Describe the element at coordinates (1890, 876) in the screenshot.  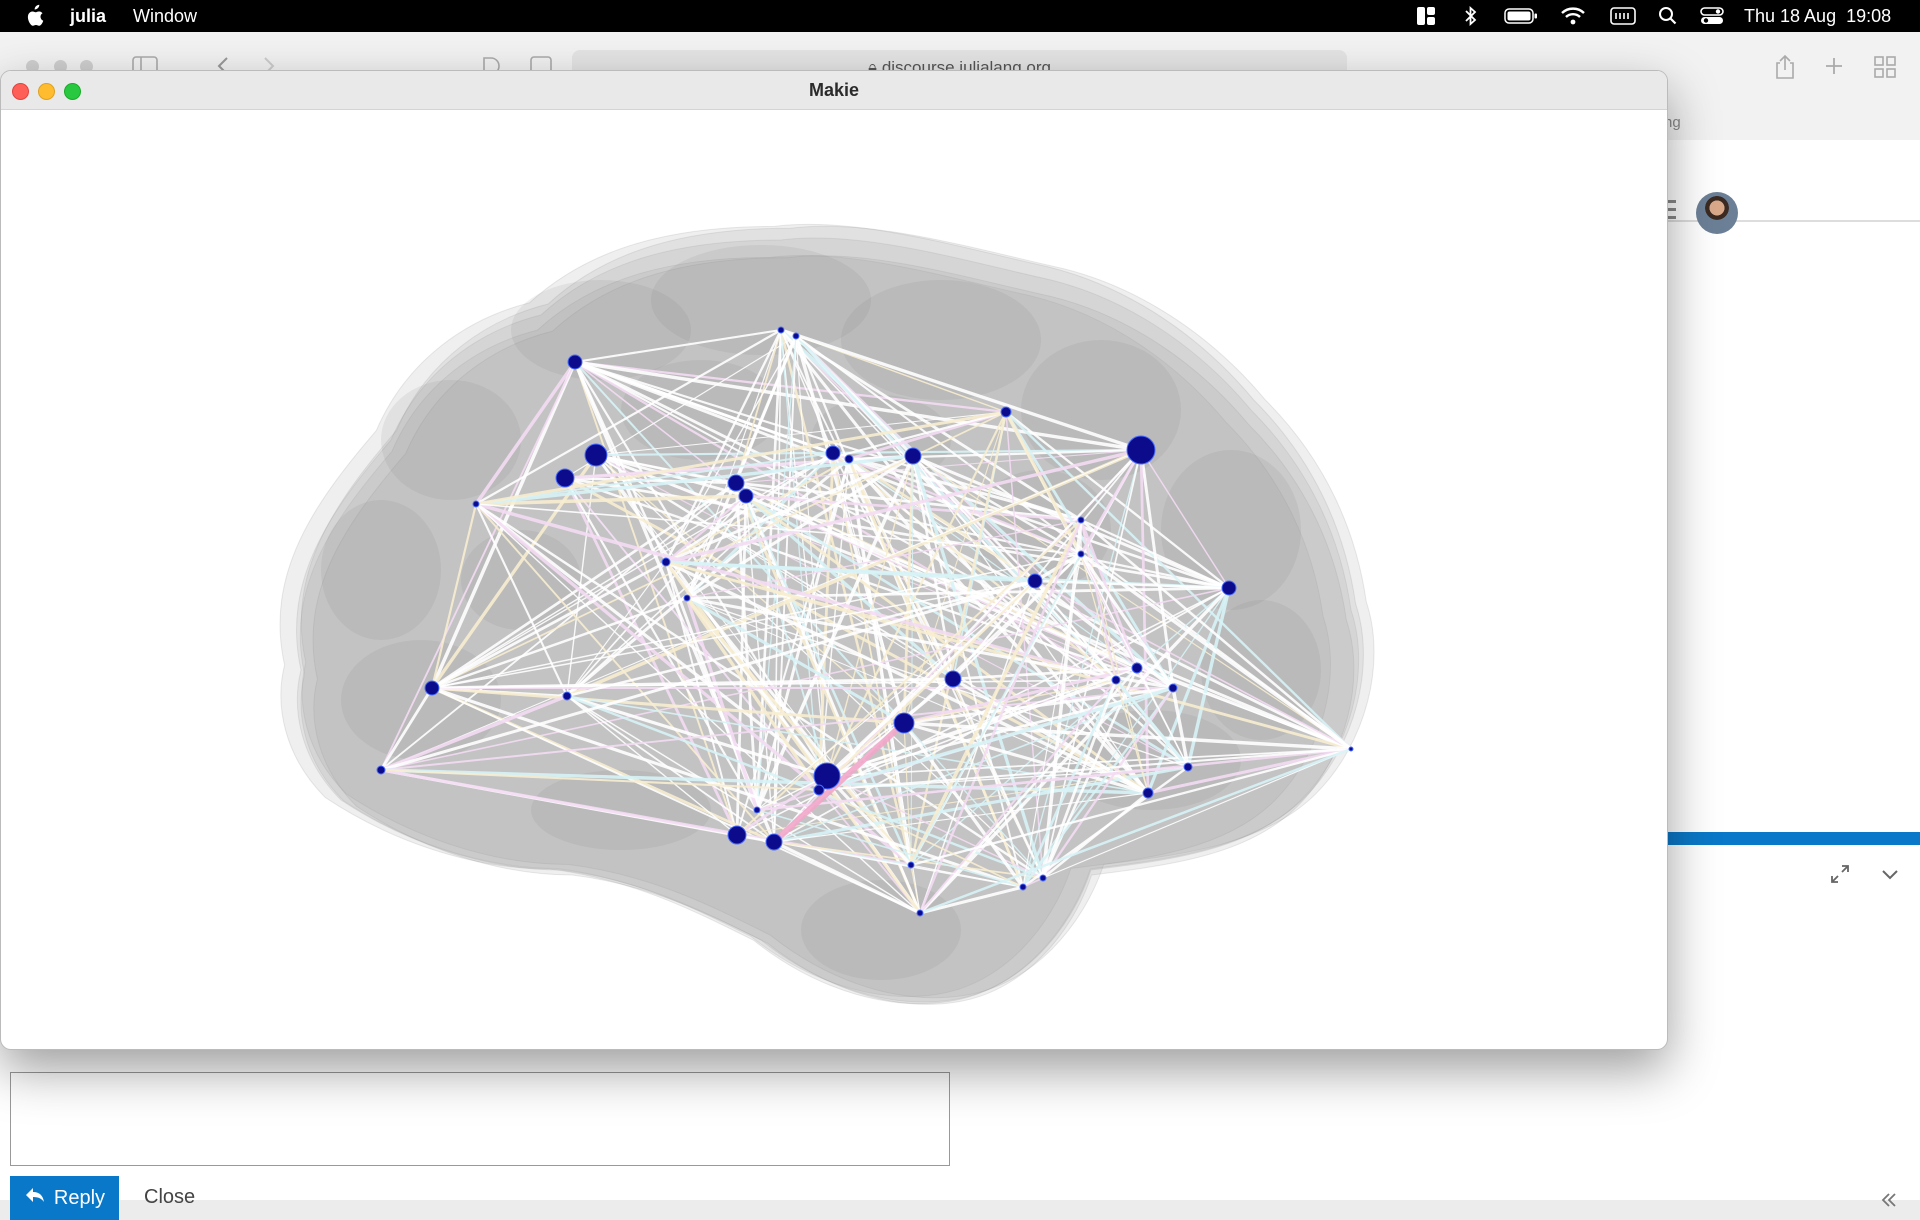
I see `chevron-down-icon` at that location.